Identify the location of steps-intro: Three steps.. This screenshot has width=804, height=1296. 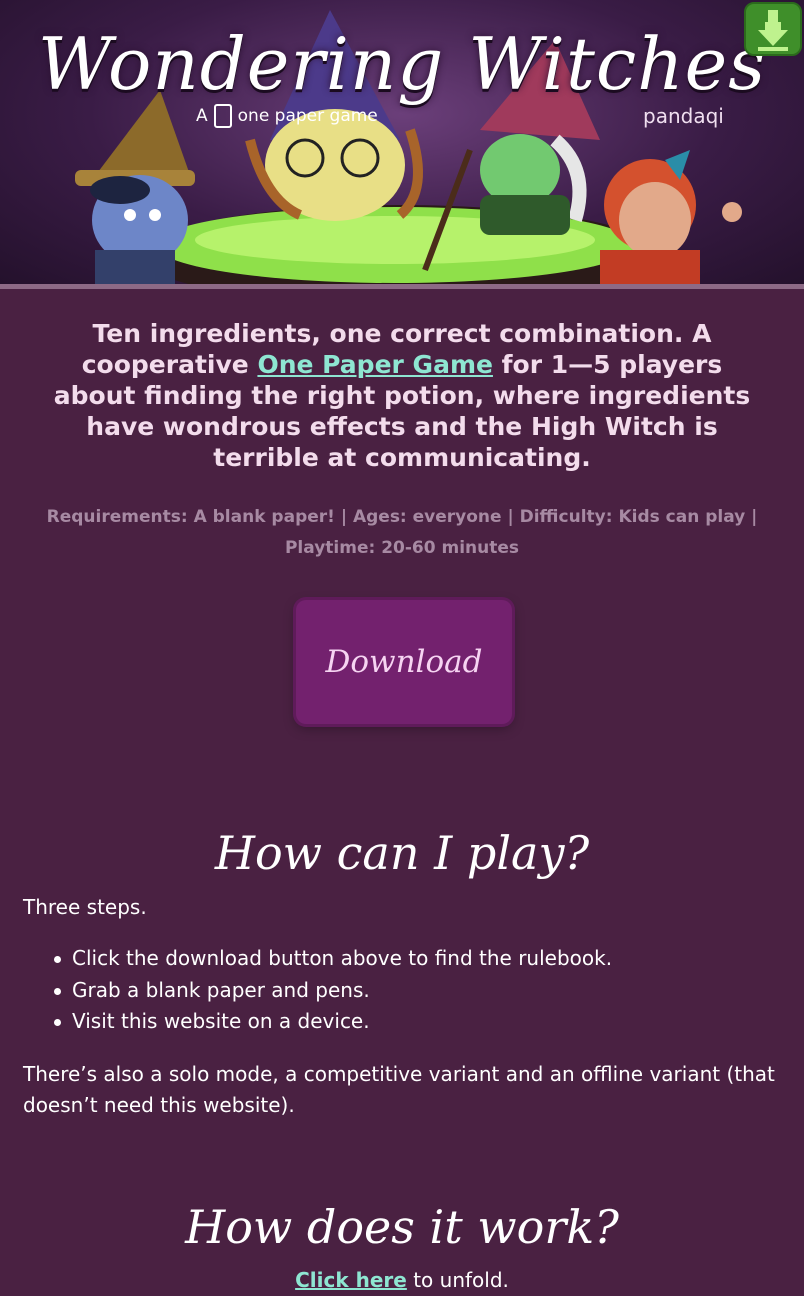
(85, 907).